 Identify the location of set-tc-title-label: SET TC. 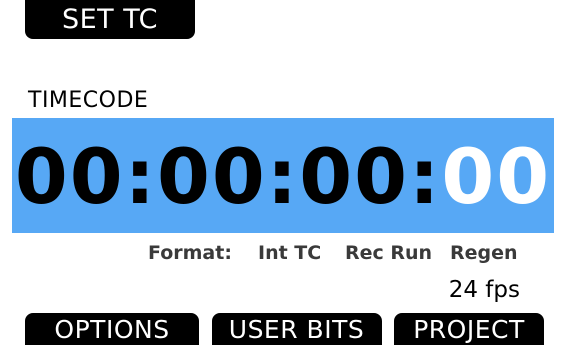
(110, 19).